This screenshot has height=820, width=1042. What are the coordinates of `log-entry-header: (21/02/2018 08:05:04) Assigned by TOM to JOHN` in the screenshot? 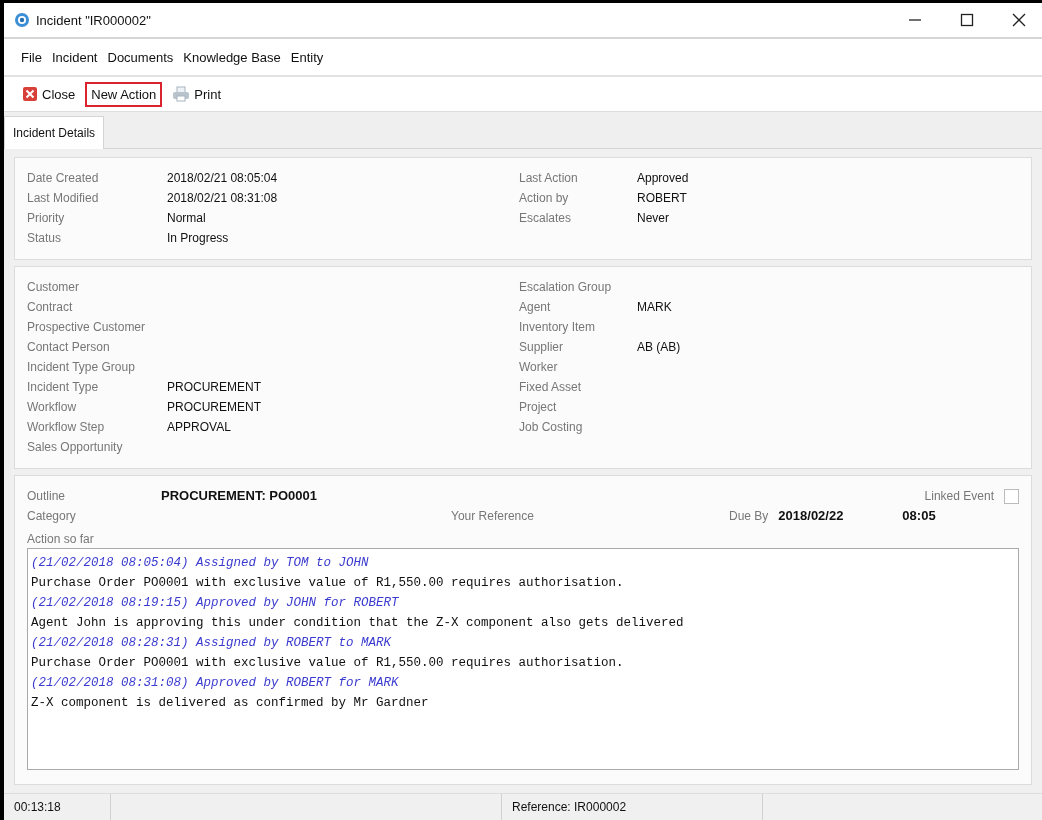 It's located at (200, 563).